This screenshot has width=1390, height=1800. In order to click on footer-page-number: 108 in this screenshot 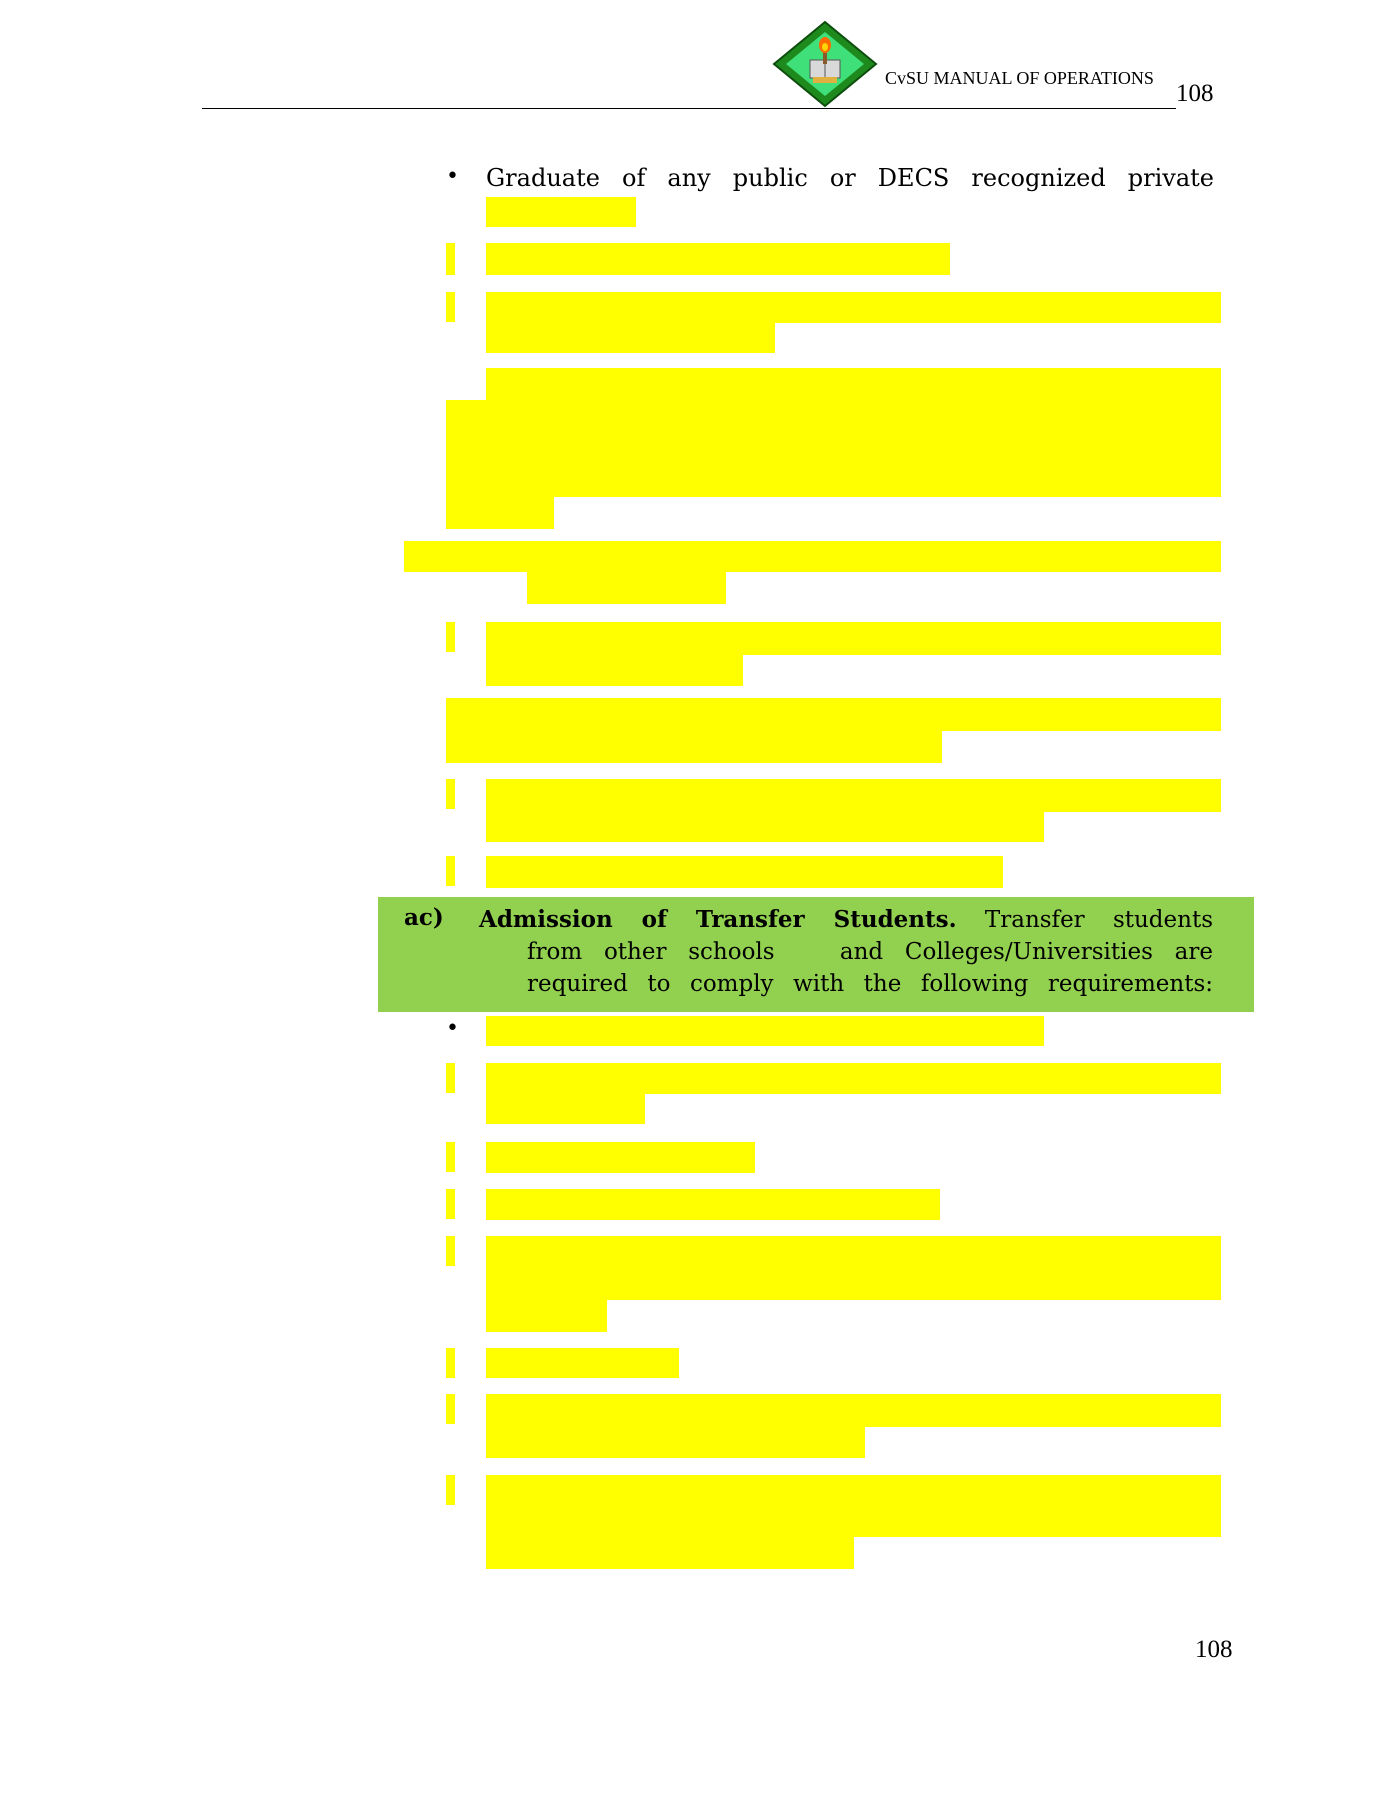, I will do `click(1214, 1649)`.